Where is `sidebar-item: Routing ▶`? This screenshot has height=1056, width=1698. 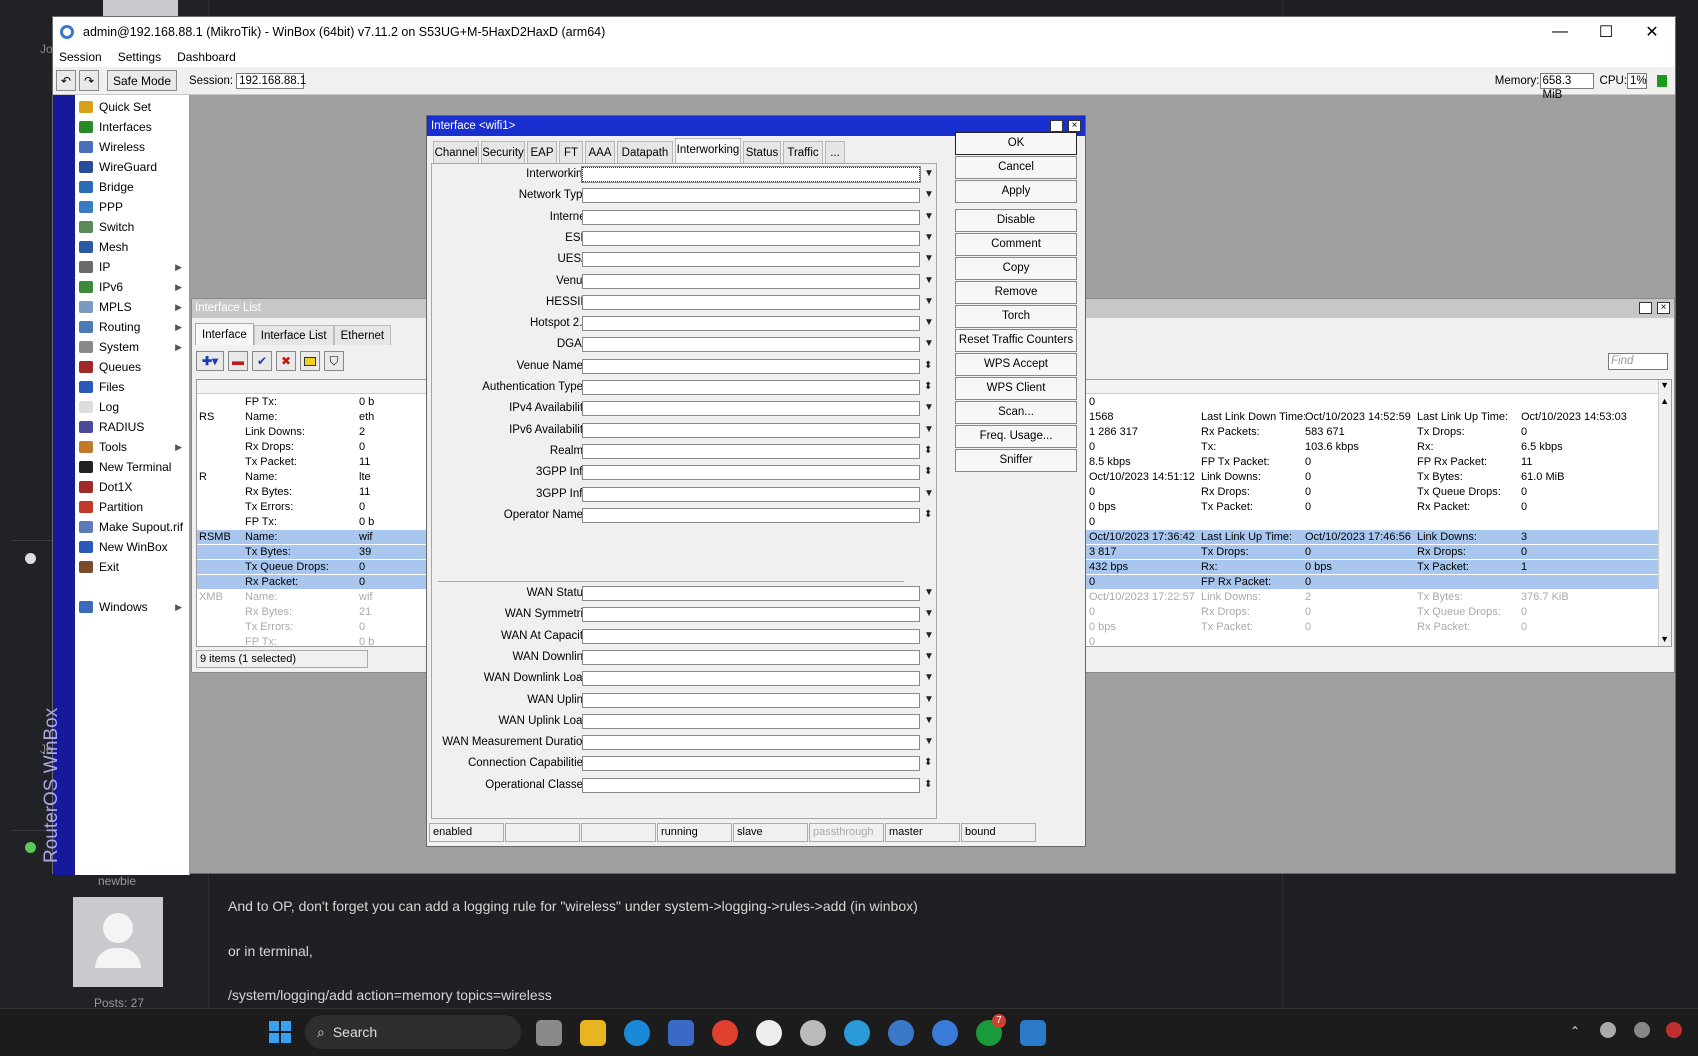
sidebar-item: Routing ▶ is located at coordinates (132, 327).